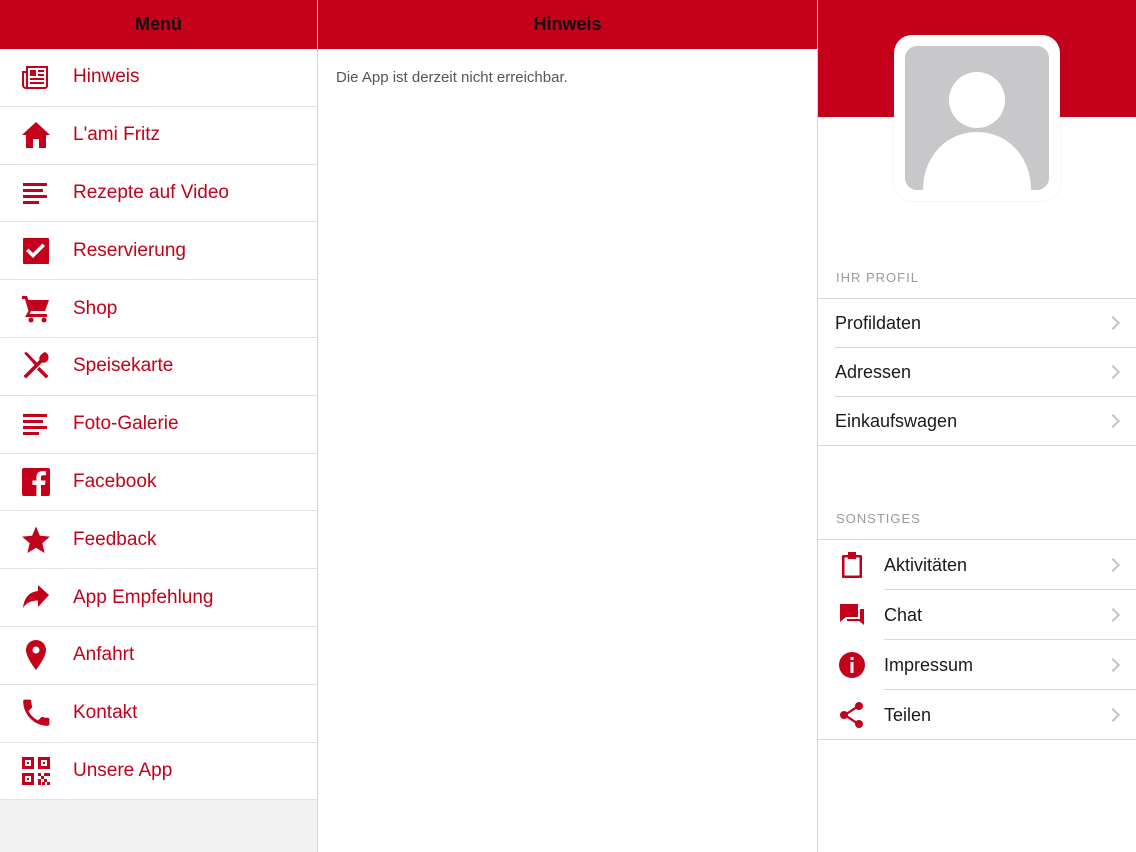 The image size is (1136, 852). Describe the element at coordinates (115, 539) in the screenshot. I see `menu-item-label: Feedback` at that location.